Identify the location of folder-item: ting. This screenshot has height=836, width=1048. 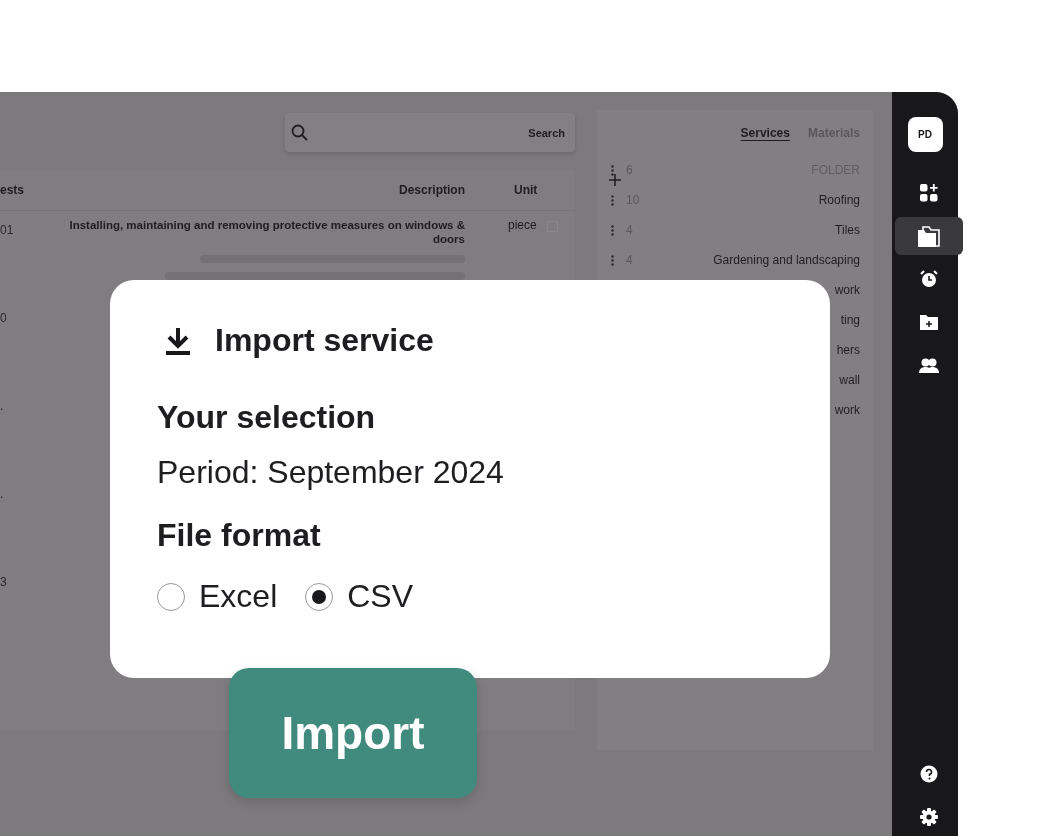
(850, 320).